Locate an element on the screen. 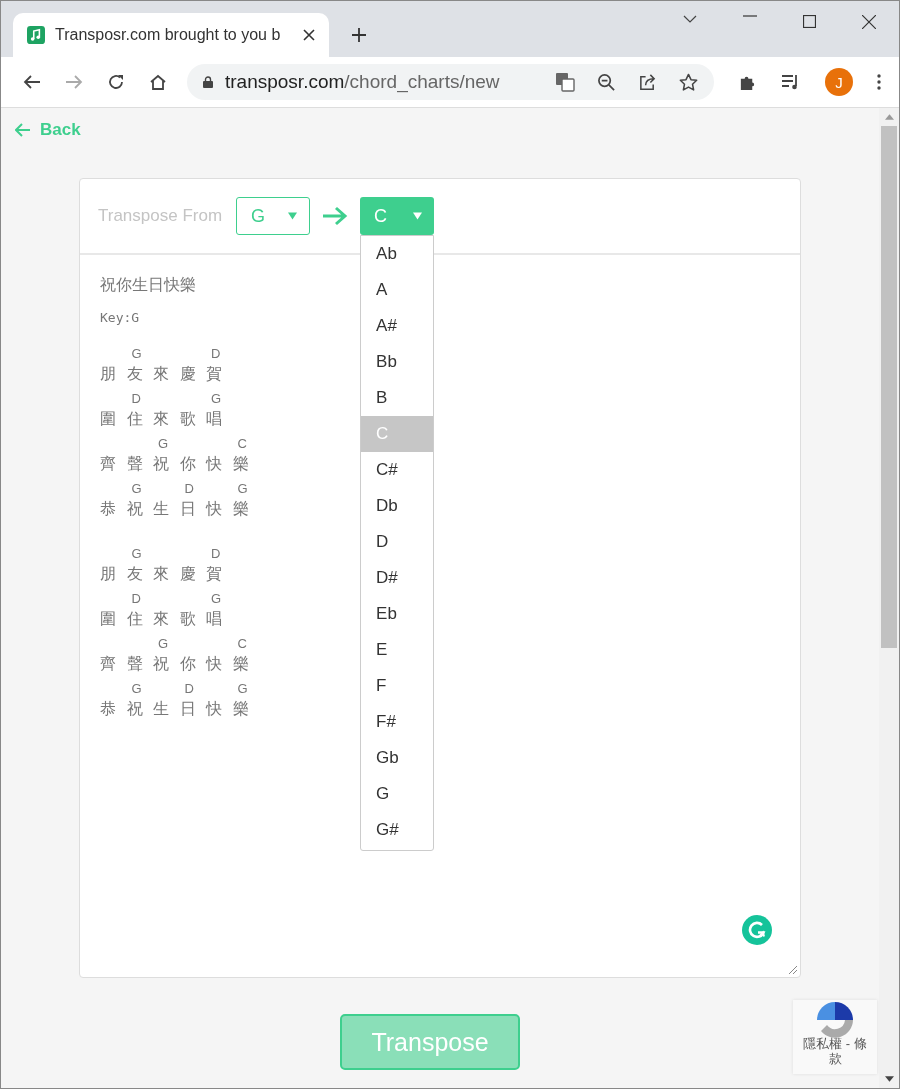 This screenshot has height=1089, width=900. key-option: F# is located at coordinates (397, 722).